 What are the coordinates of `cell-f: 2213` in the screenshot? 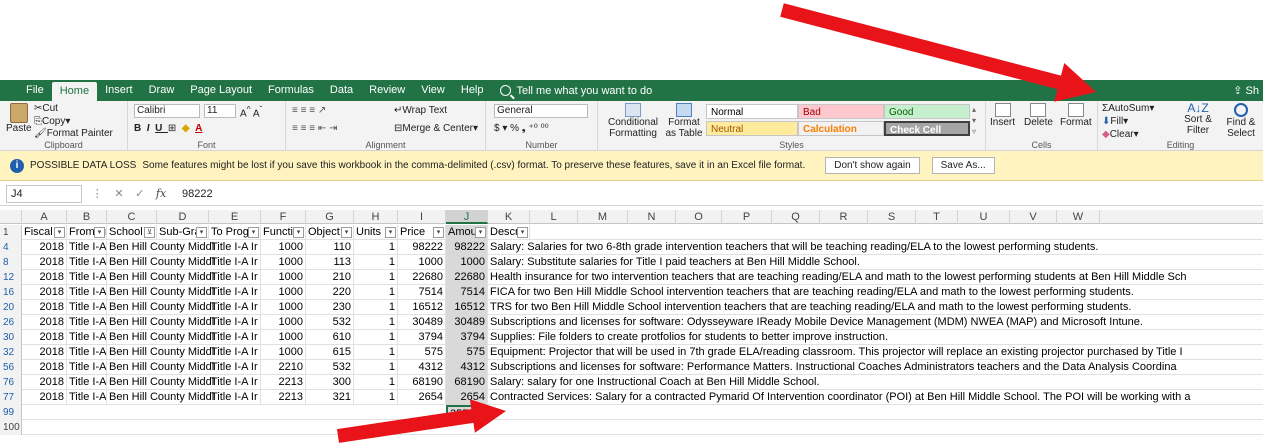 It's located at (283, 382).